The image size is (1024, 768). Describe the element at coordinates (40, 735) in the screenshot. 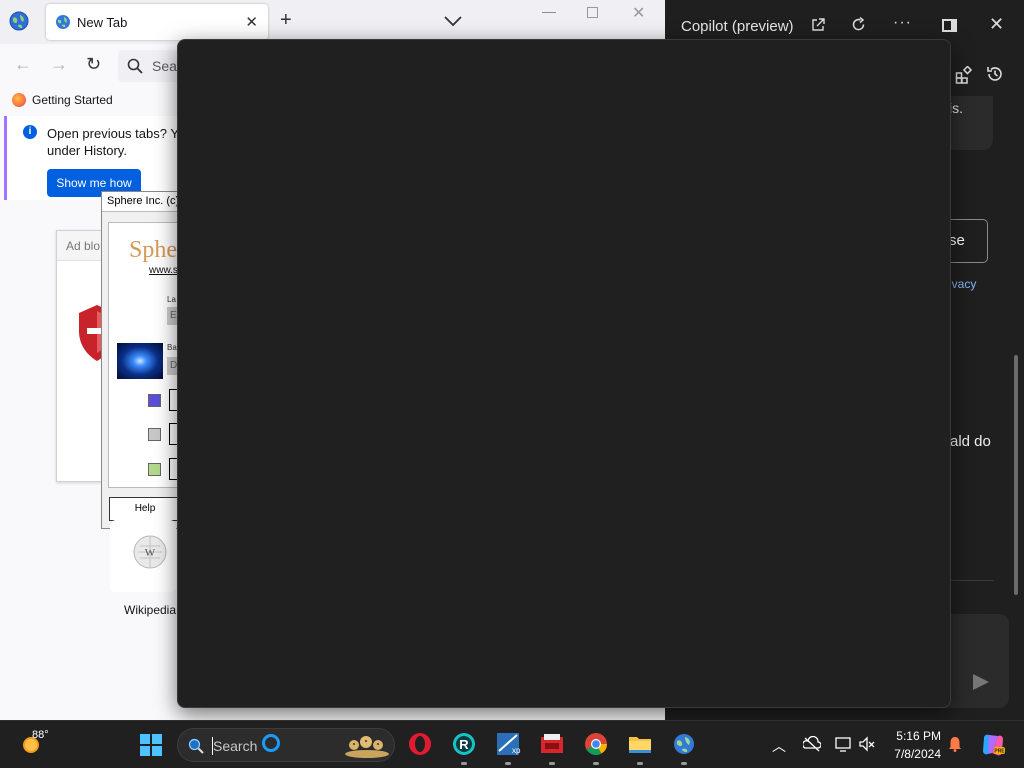

I see `temperature: 88°` at that location.